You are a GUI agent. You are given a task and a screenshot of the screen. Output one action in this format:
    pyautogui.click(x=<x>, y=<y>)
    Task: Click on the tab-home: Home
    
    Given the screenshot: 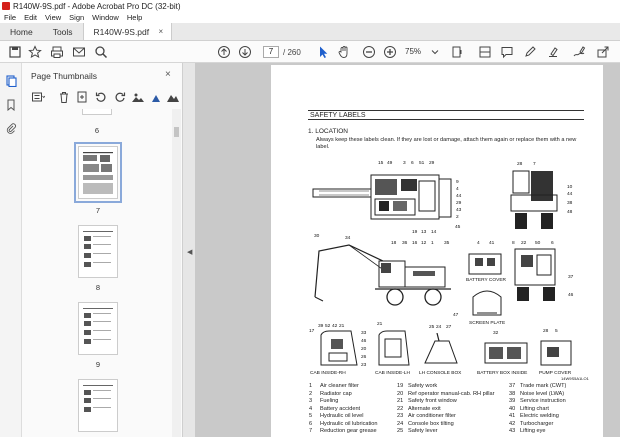 What is the action you would take?
    pyautogui.click(x=21, y=31)
    